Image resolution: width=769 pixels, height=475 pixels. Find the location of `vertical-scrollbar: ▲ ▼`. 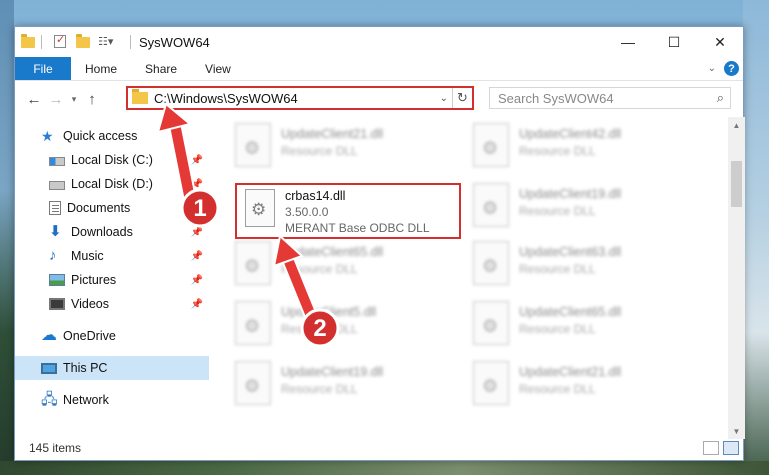

vertical-scrollbar: ▲ ▼ is located at coordinates (736, 278).